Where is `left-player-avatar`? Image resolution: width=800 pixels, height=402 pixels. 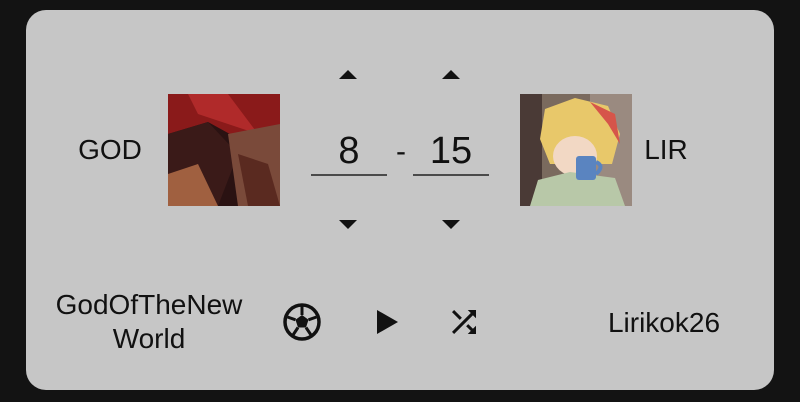
left-player-avatar is located at coordinates (224, 150).